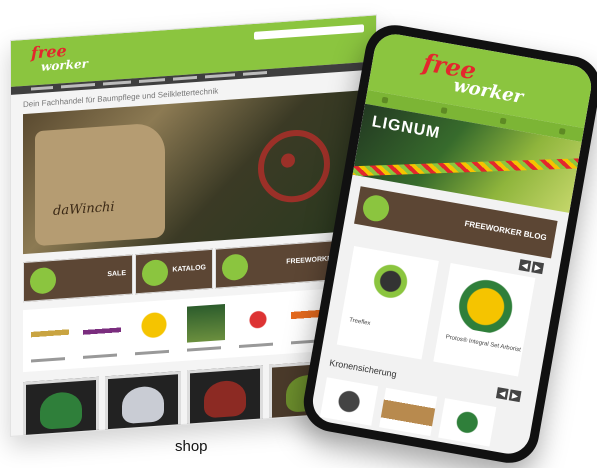 The width and height of the screenshot is (597, 468). Describe the element at coordinates (467, 167) in the screenshot. I see `rope-image` at that location.